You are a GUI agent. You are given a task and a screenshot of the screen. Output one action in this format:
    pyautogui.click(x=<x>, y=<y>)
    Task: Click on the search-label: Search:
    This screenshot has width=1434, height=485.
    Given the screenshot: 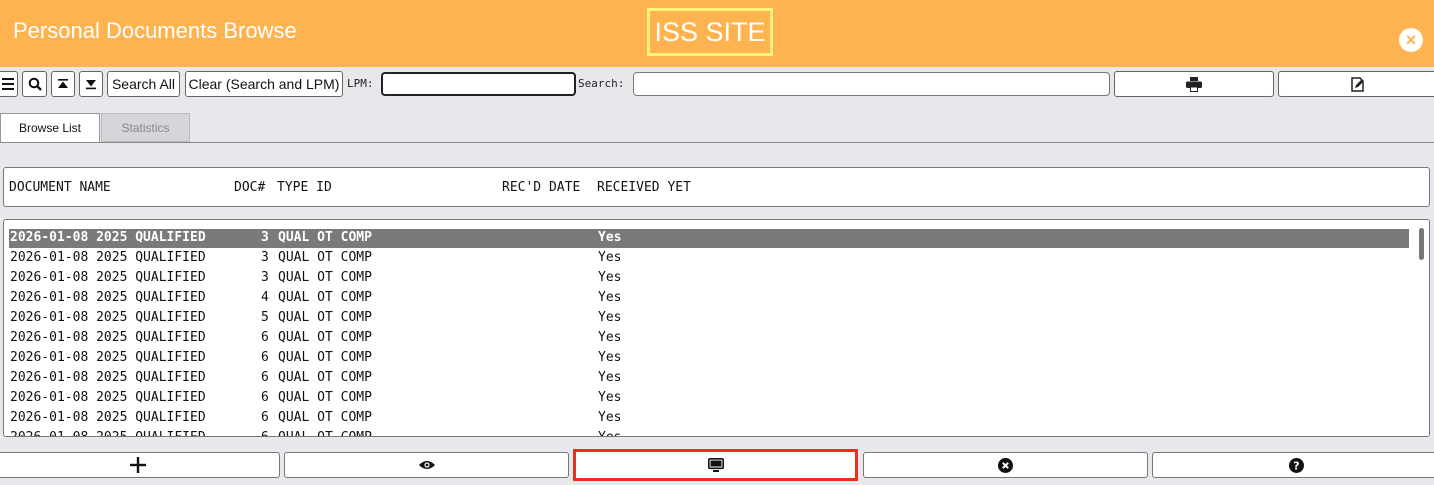 What is the action you would take?
    pyautogui.click(x=601, y=83)
    